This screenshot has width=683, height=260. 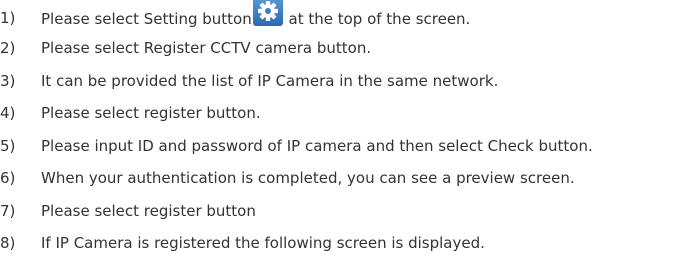 I want to click on step-number: 3), so click(x=8, y=80).